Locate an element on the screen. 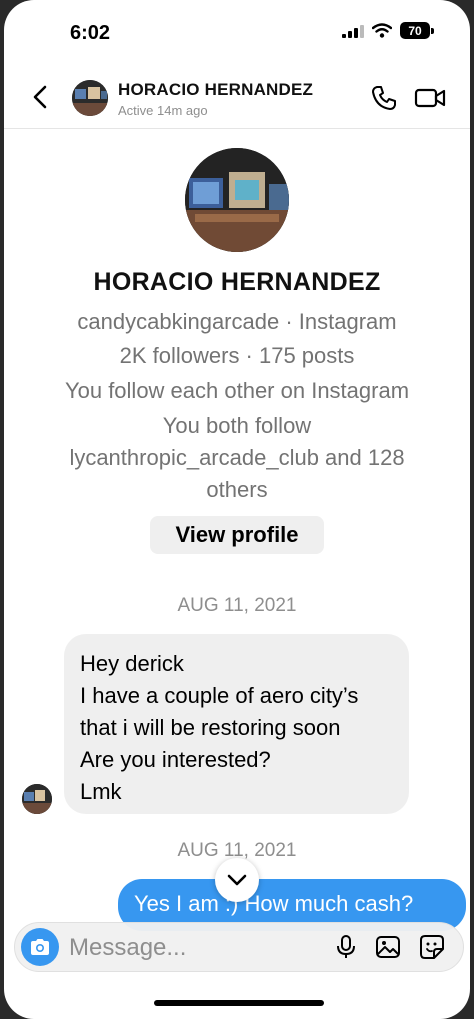 The height and width of the screenshot is (1019, 474). microphone-icon is located at coordinates (346, 947).